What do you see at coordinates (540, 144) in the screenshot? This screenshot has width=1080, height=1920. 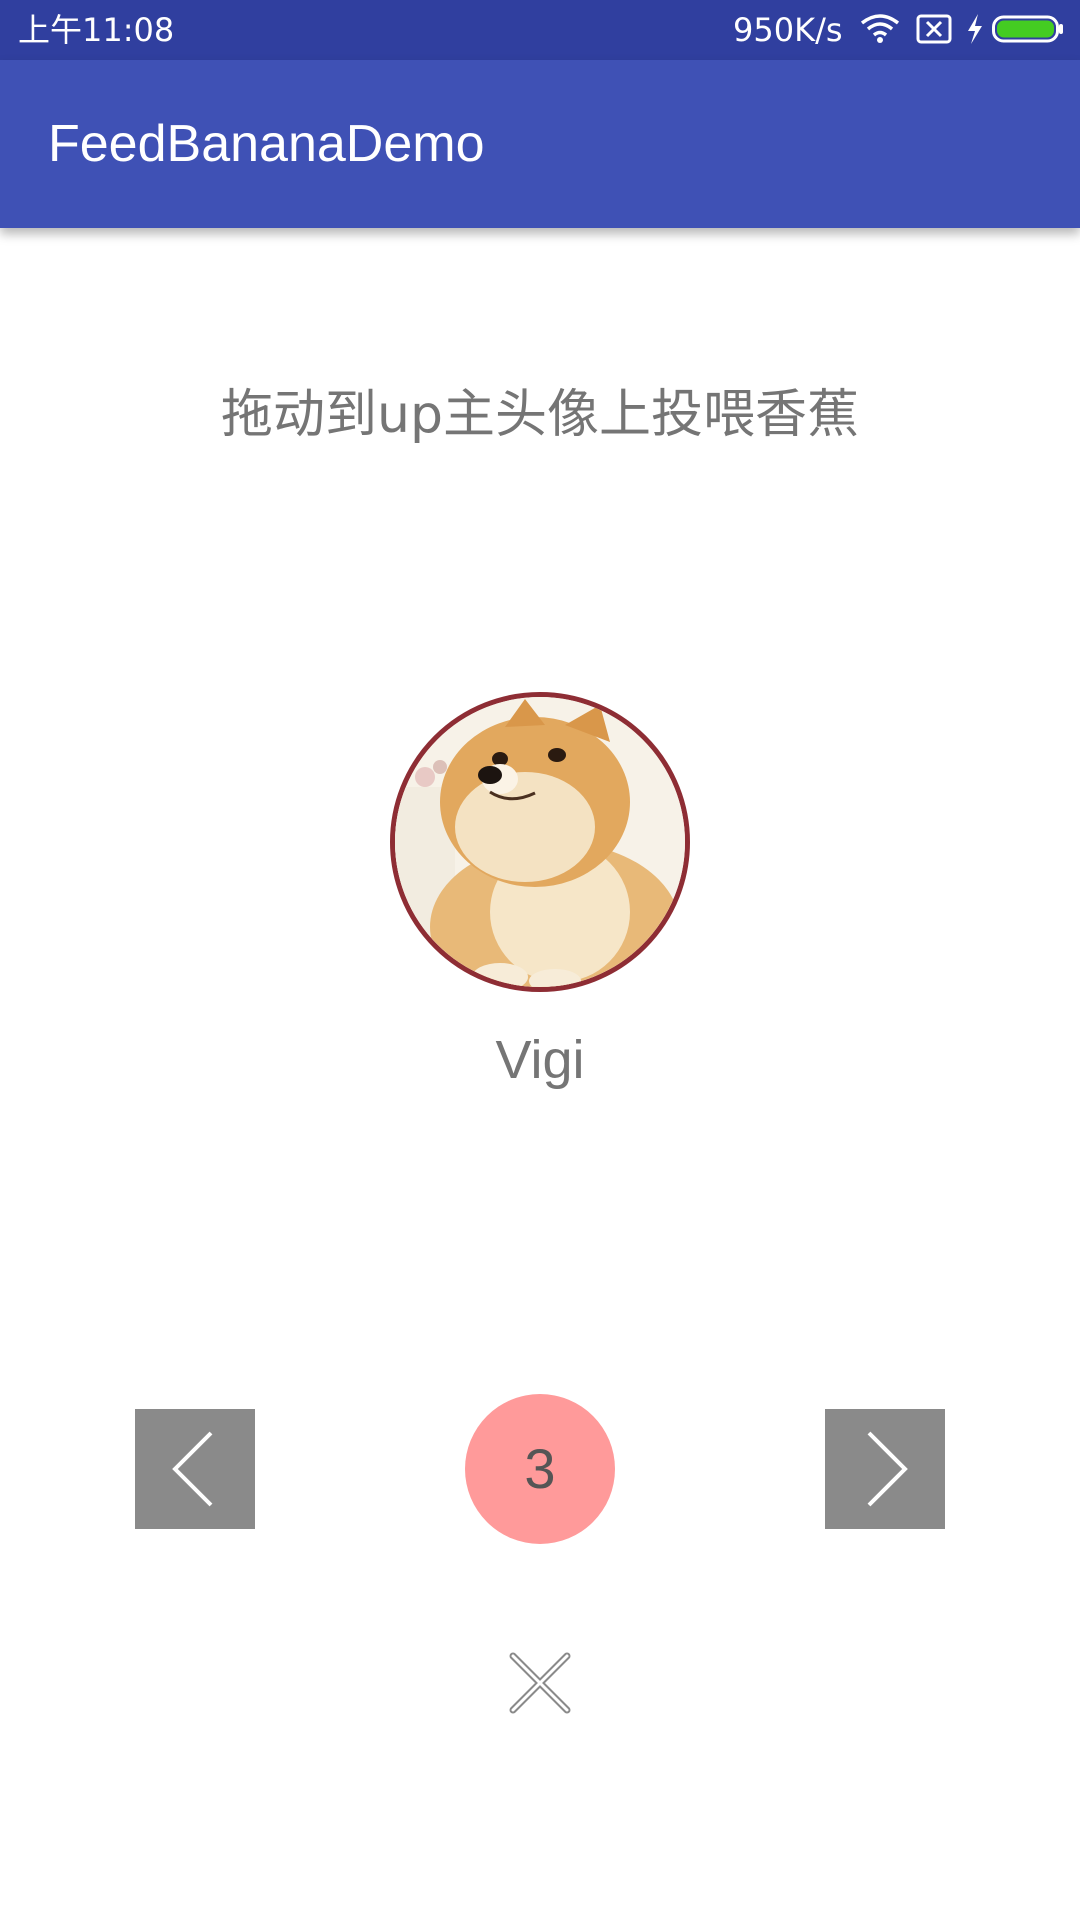 I see `app-bar: FeedBananaDemo` at bounding box center [540, 144].